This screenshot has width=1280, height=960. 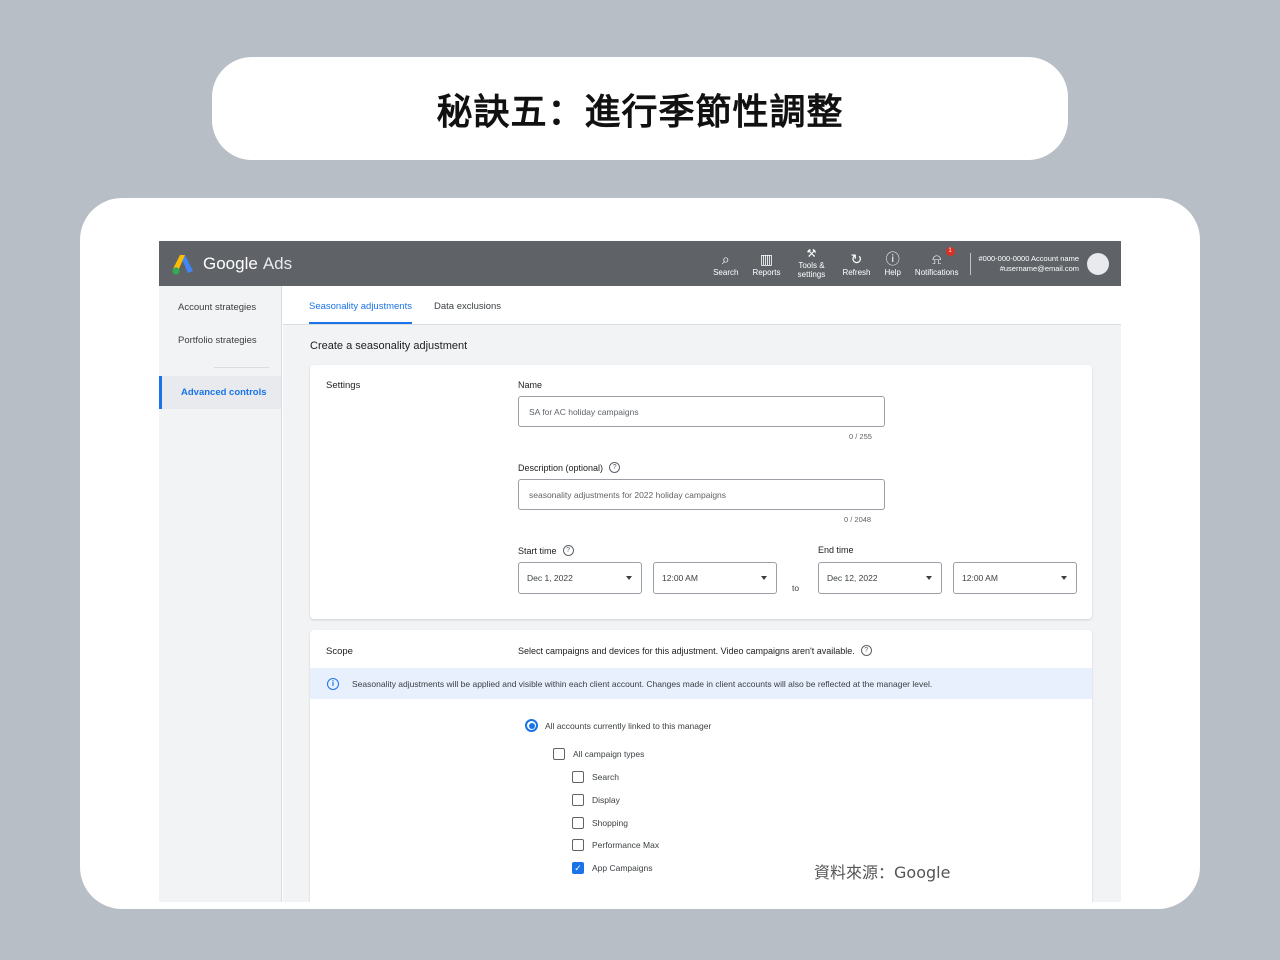 What do you see at coordinates (248, 263) in the screenshot?
I see `brand-name: Google Ads` at bounding box center [248, 263].